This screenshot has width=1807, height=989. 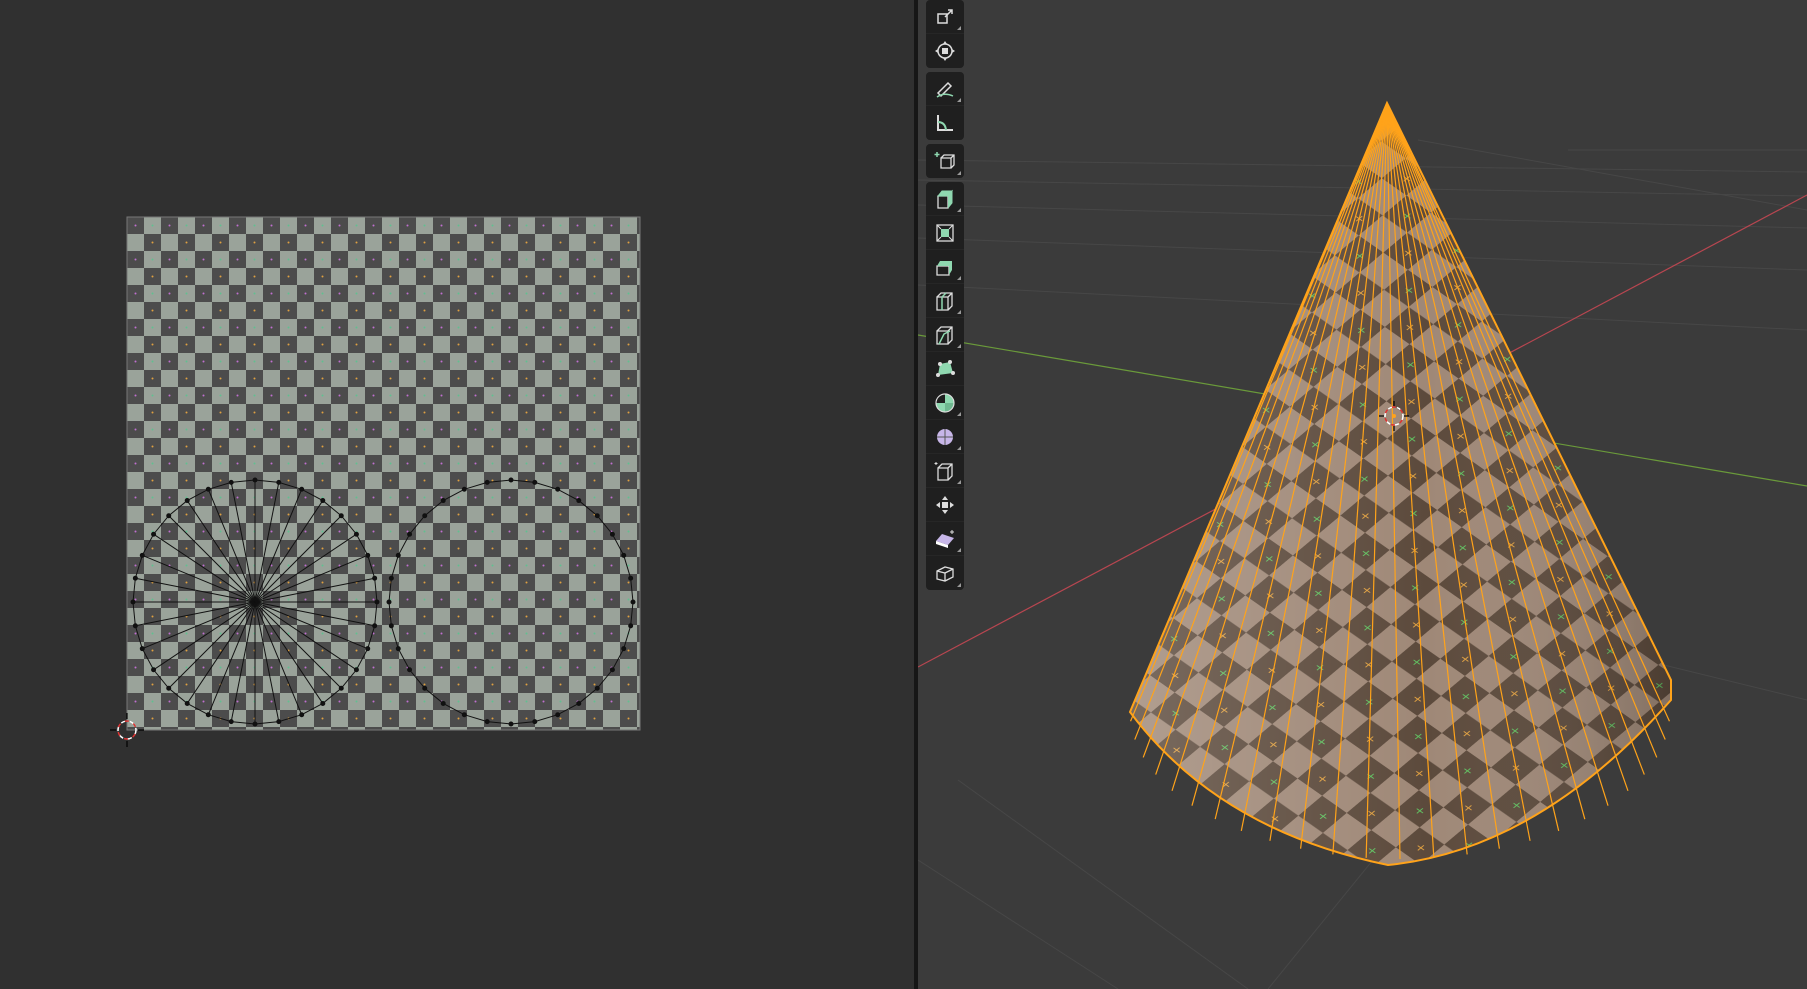 I want to click on extrude-region-tool, so click(x=945, y=199).